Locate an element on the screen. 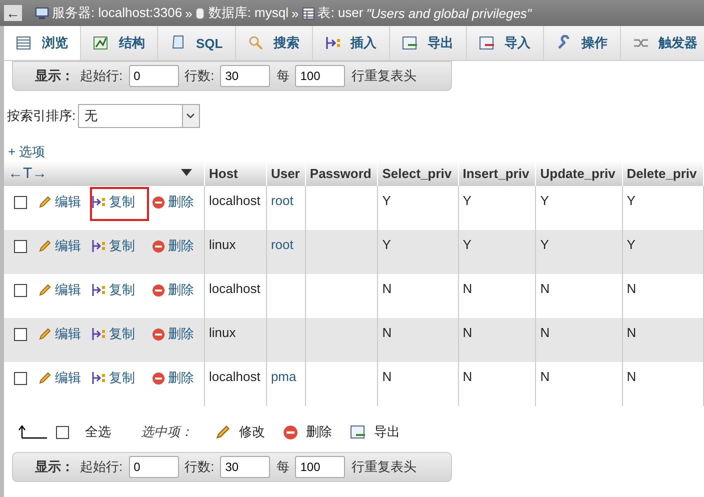 The image size is (704, 497). column-header: Delete_priv is located at coordinates (663, 173).